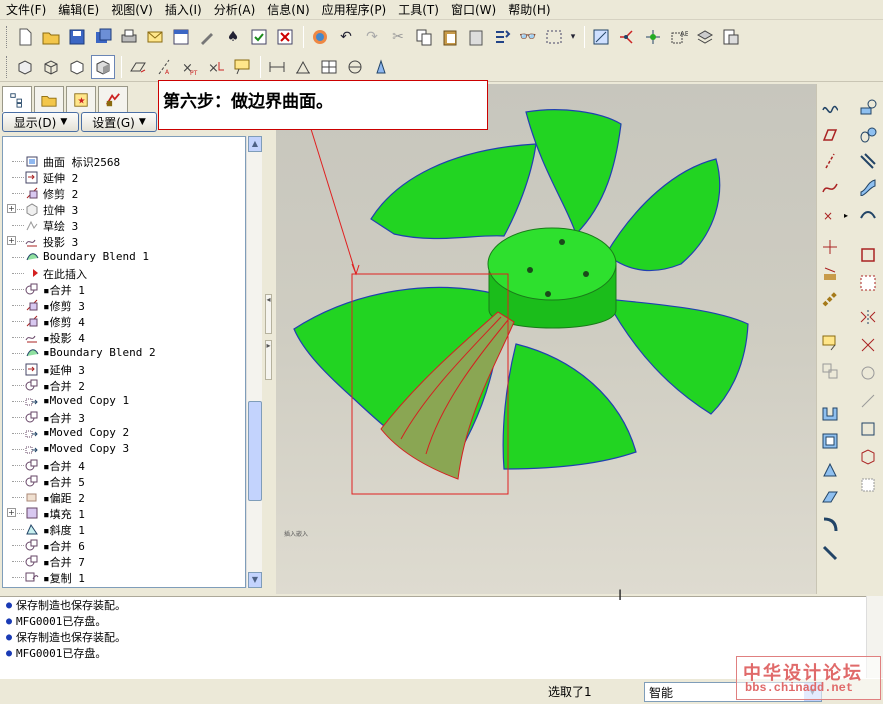 Image resolution: width=883 pixels, height=704 pixels. What do you see at coordinates (129, 37) in the screenshot?
I see `print-icon` at bounding box center [129, 37].